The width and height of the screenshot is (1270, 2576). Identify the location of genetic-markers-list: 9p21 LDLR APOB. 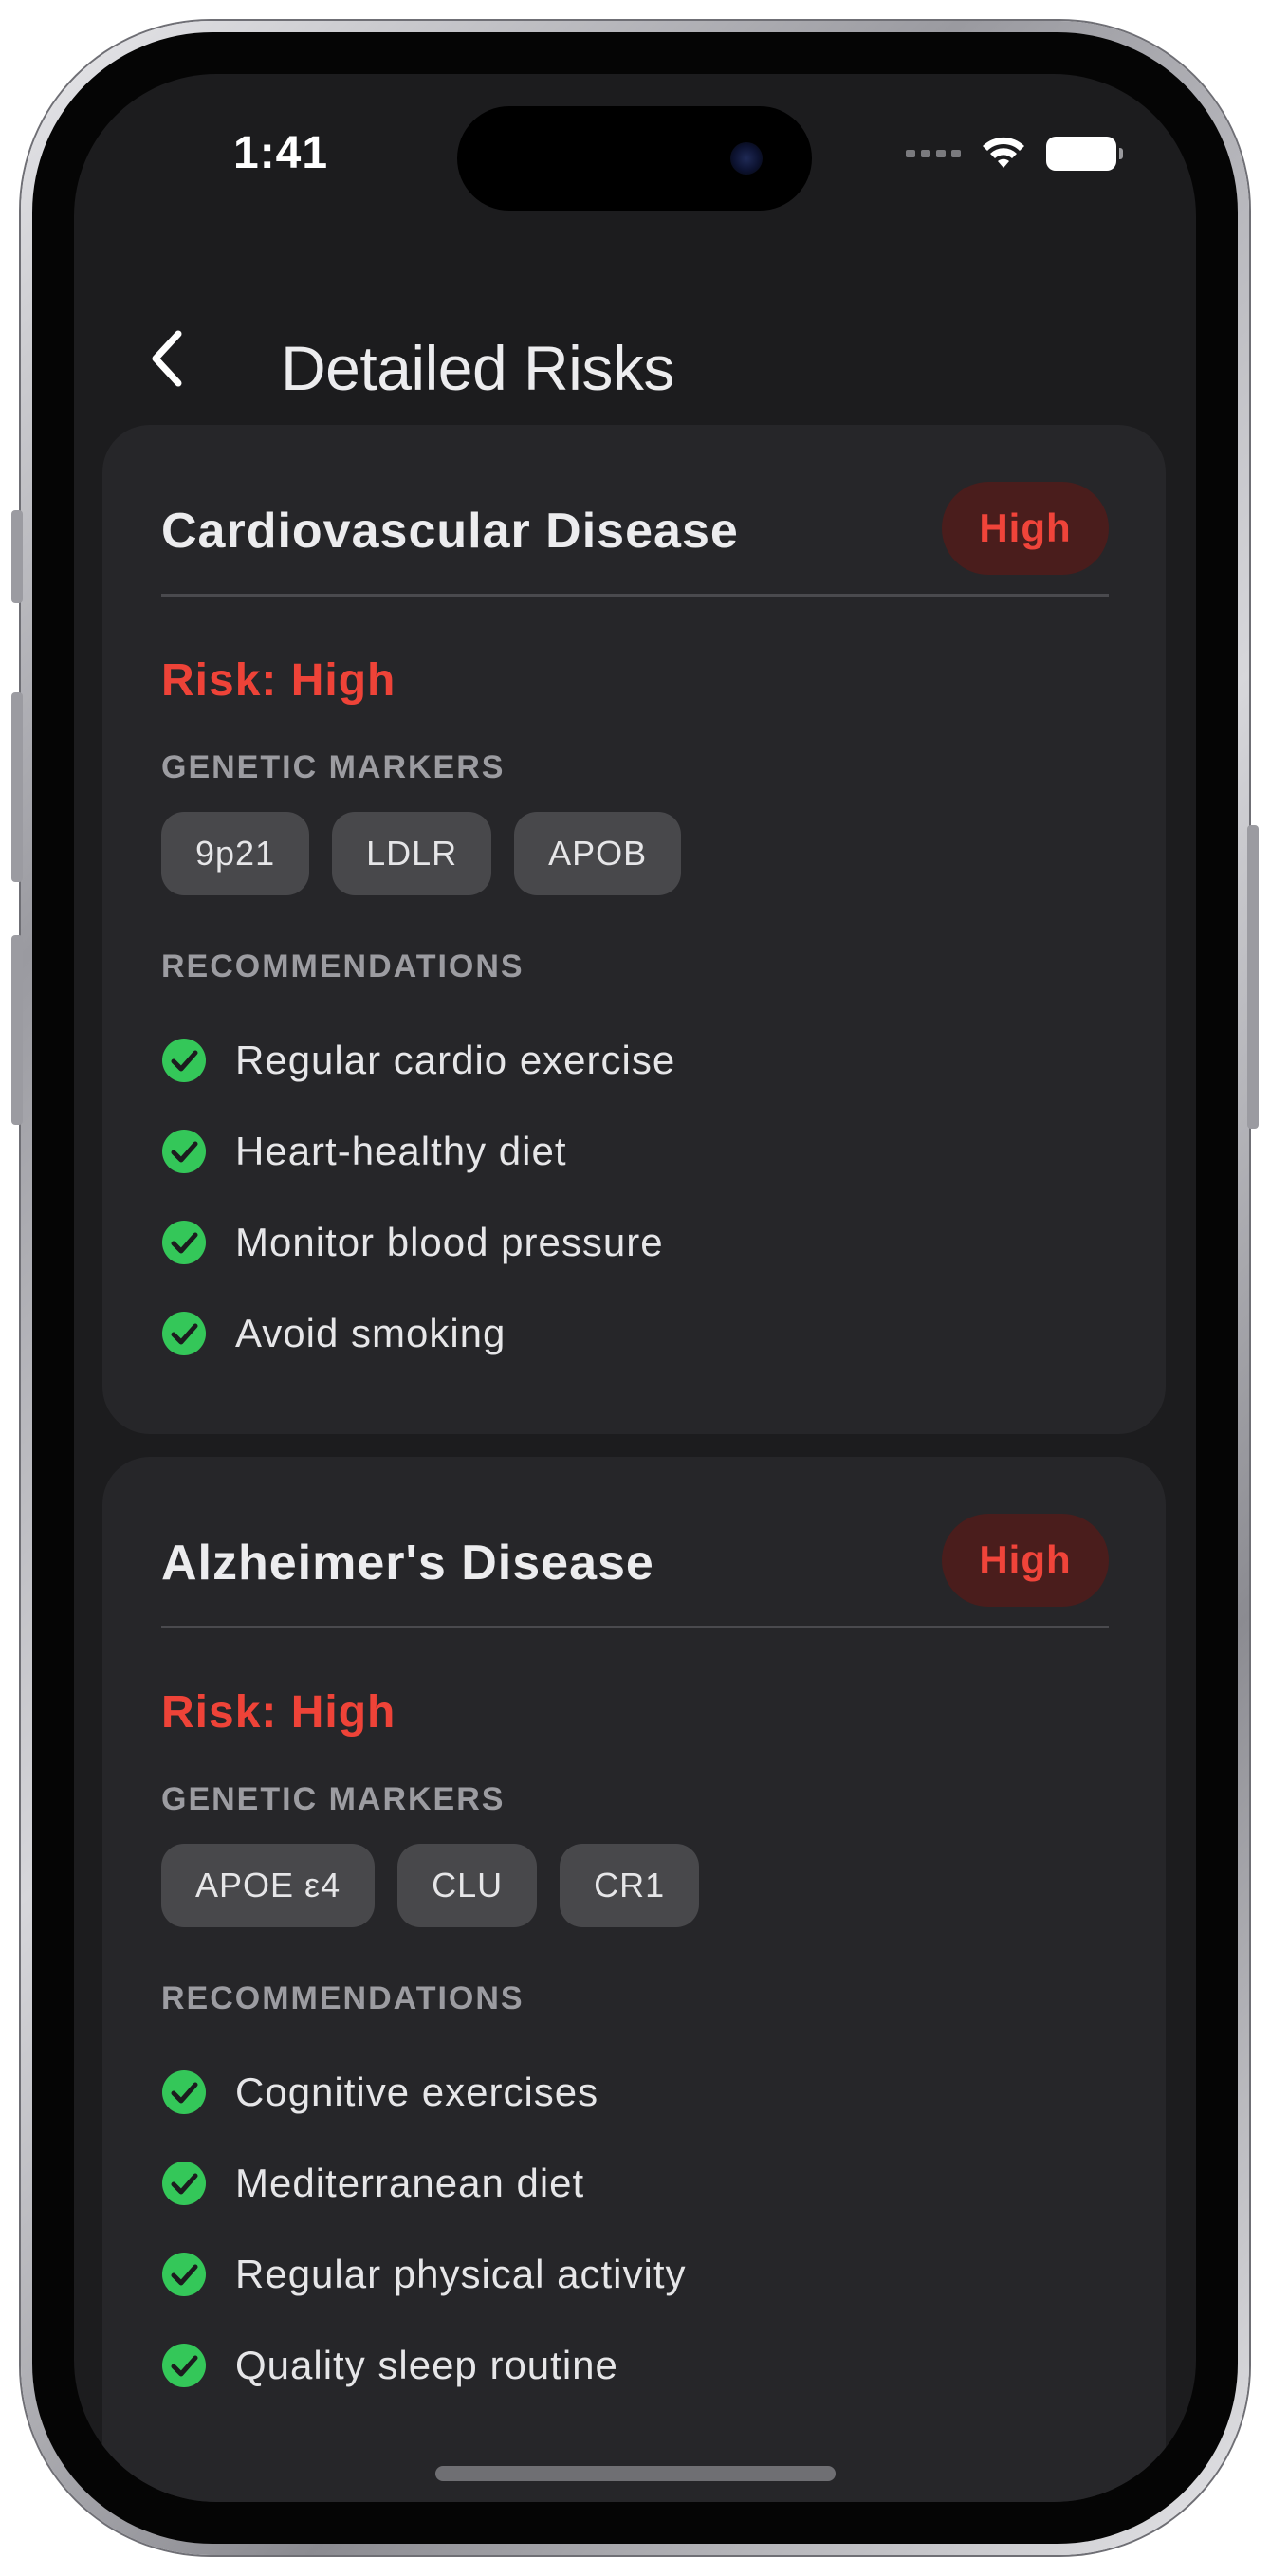
(421, 853).